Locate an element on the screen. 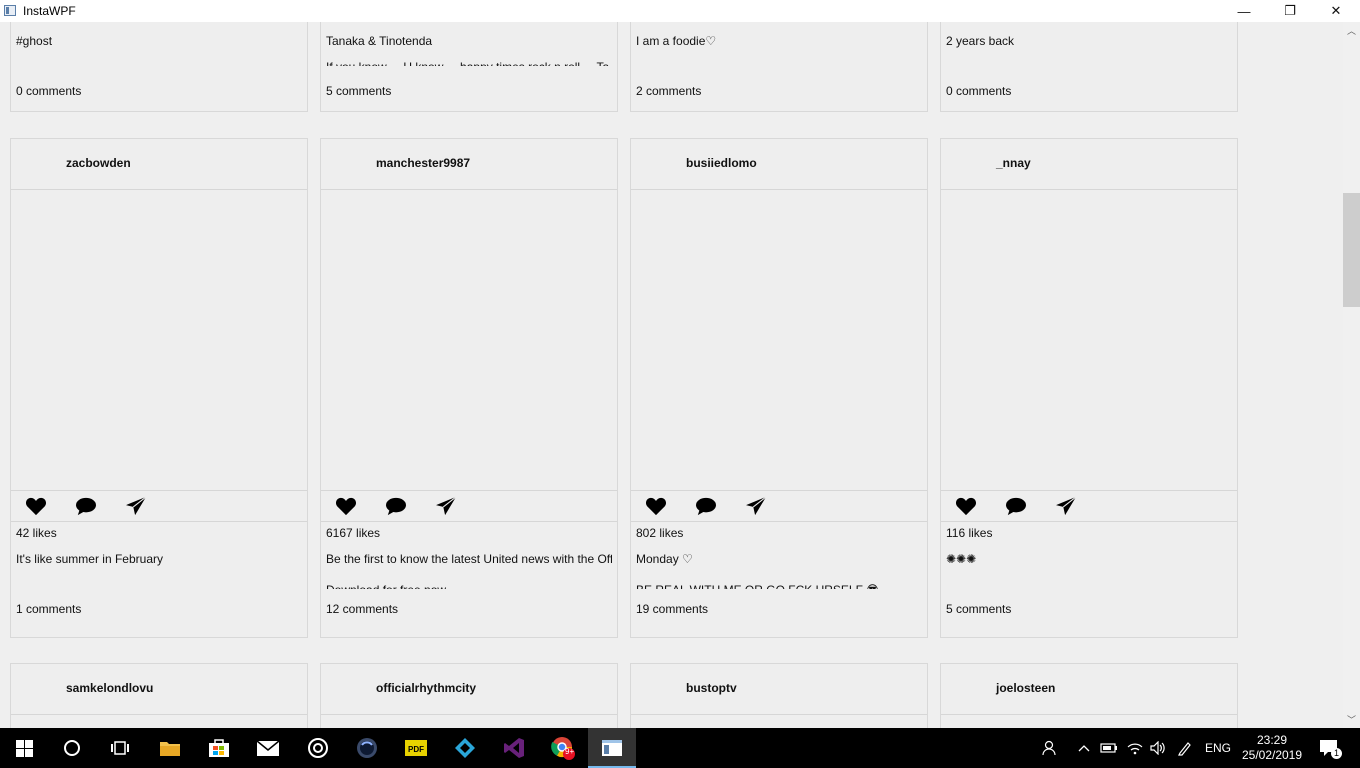 The image size is (1360, 768). post-header: manchester9987 is located at coordinates (469, 164).